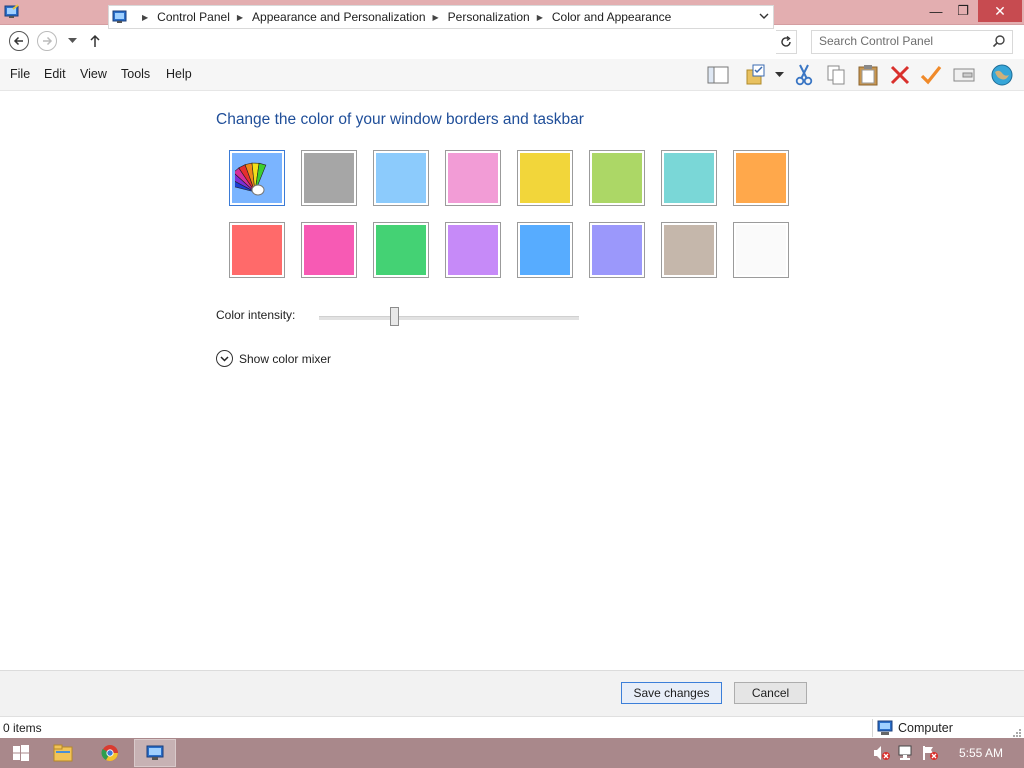  What do you see at coordinates (489, 17) in the screenshot?
I see `breadcrumb-personalization: Personalization` at bounding box center [489, 17].